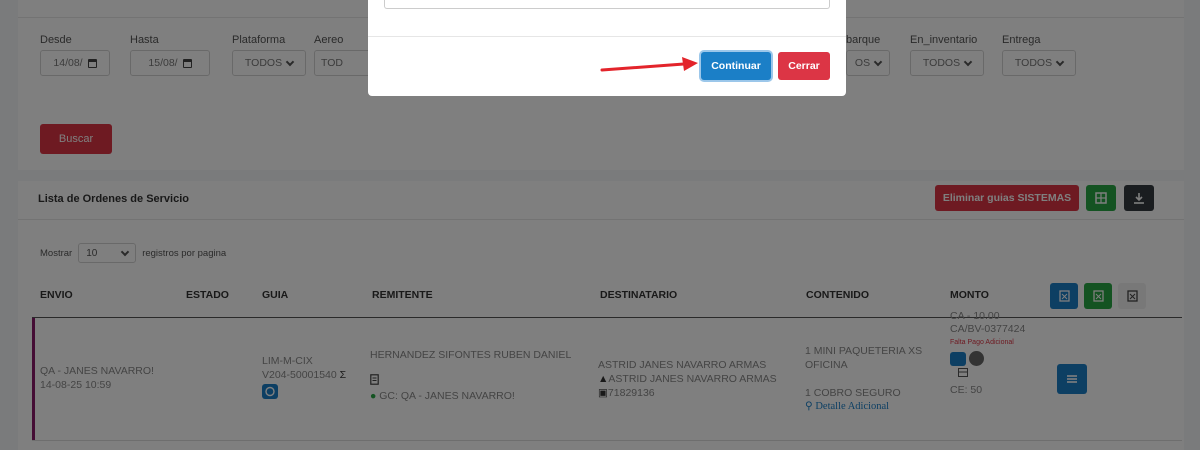 Image resolution: width=1200 pixels, height=450 pixels. I want to click on continuar-button: Continuar, so click(736, 66).